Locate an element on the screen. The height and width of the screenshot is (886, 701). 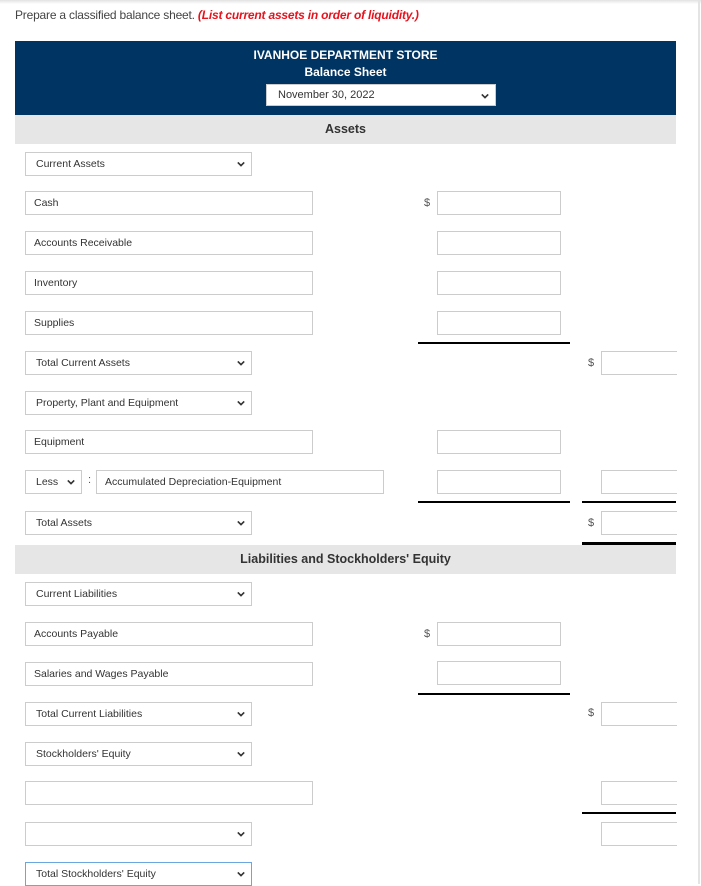
select-value: Stockholders' Equity is located at coordinates (83, 754).